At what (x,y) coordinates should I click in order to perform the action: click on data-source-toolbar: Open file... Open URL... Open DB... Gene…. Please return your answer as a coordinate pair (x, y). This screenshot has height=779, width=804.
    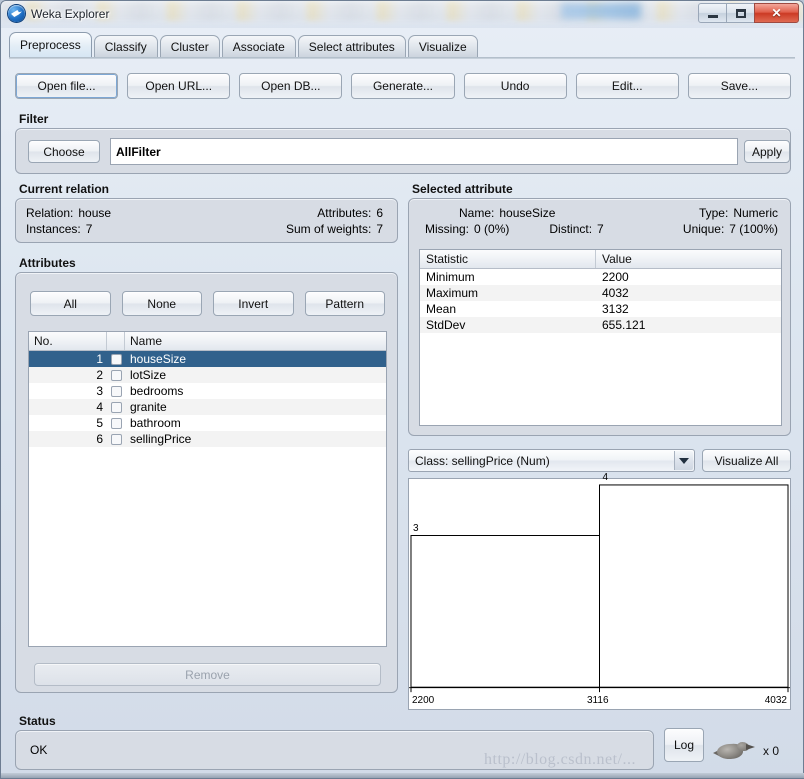
    Looking at the image, I should click on (403, 86).